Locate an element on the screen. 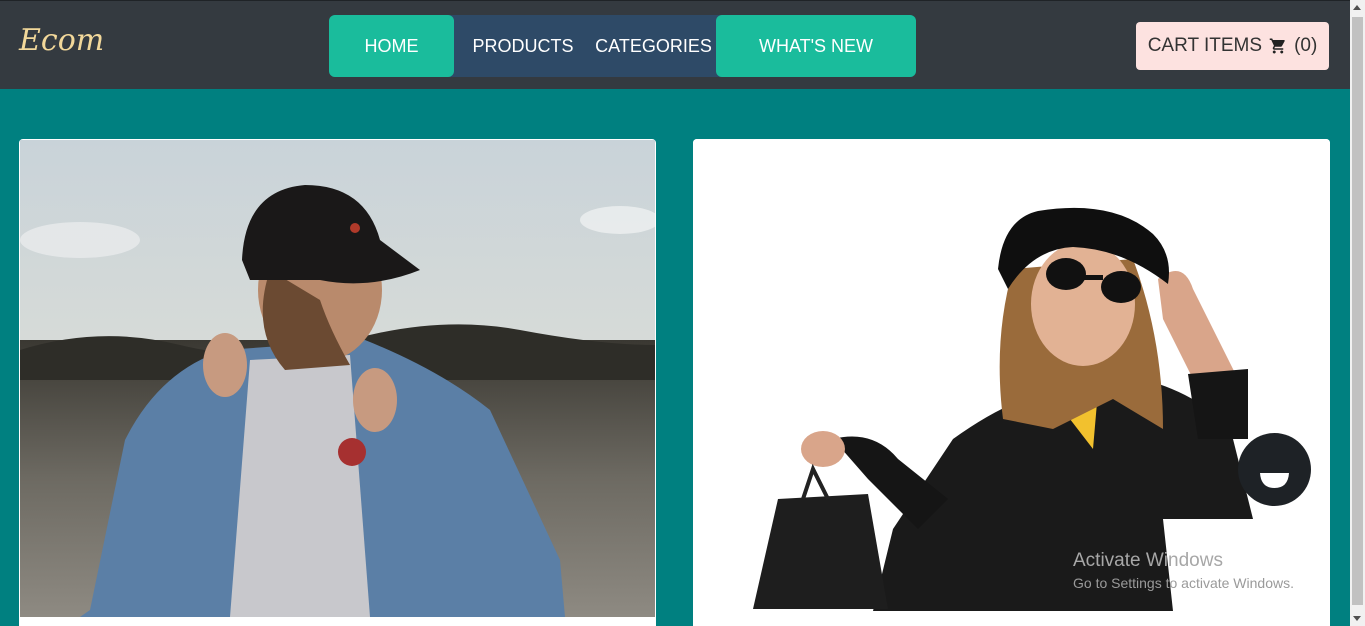  brand-logo: Ecom is located at coordinates (61, 40).